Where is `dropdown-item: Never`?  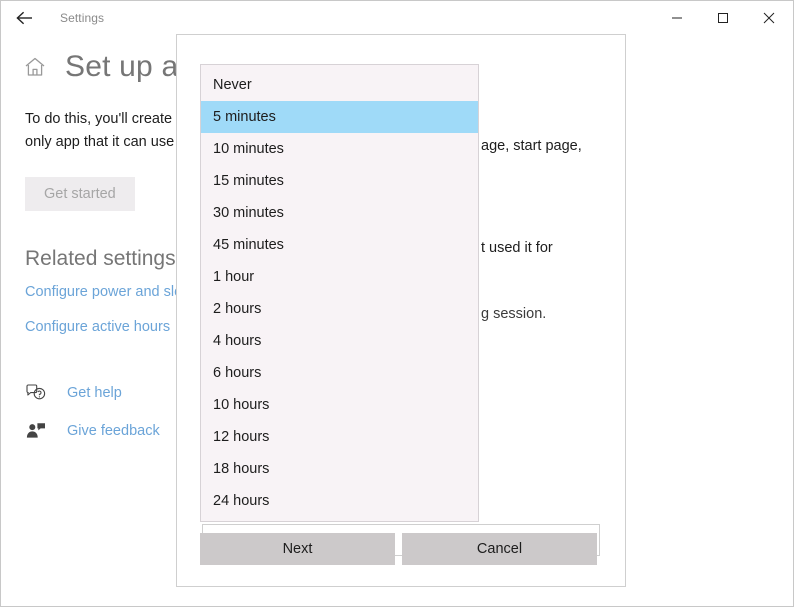
dropdown-item: Never is located at coordinates (339, 85).